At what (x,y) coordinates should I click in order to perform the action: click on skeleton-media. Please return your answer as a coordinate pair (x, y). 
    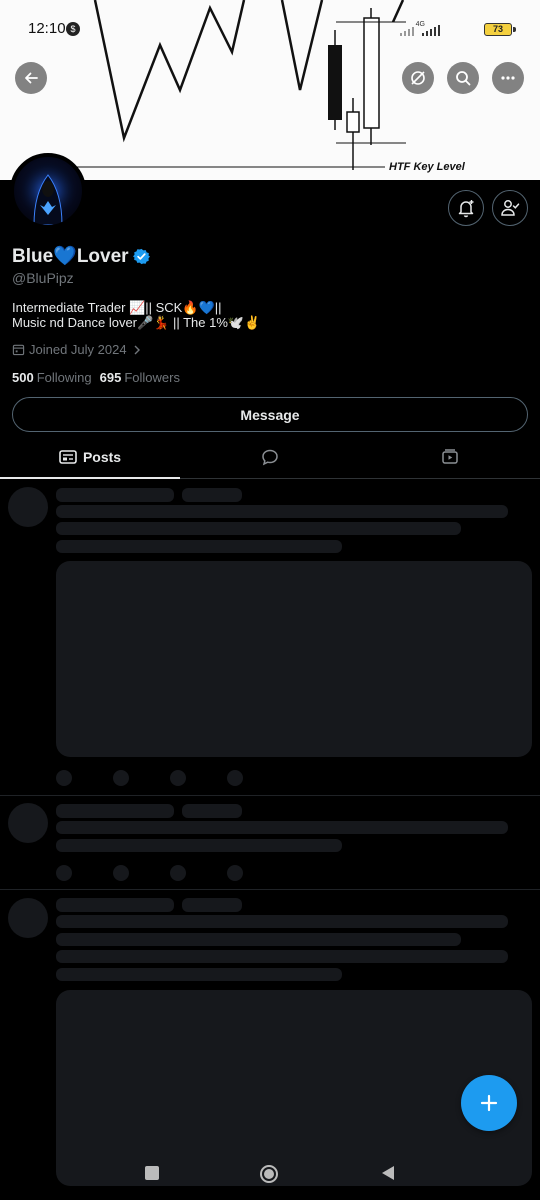
    Looking at the image, I should click on (294, 659).